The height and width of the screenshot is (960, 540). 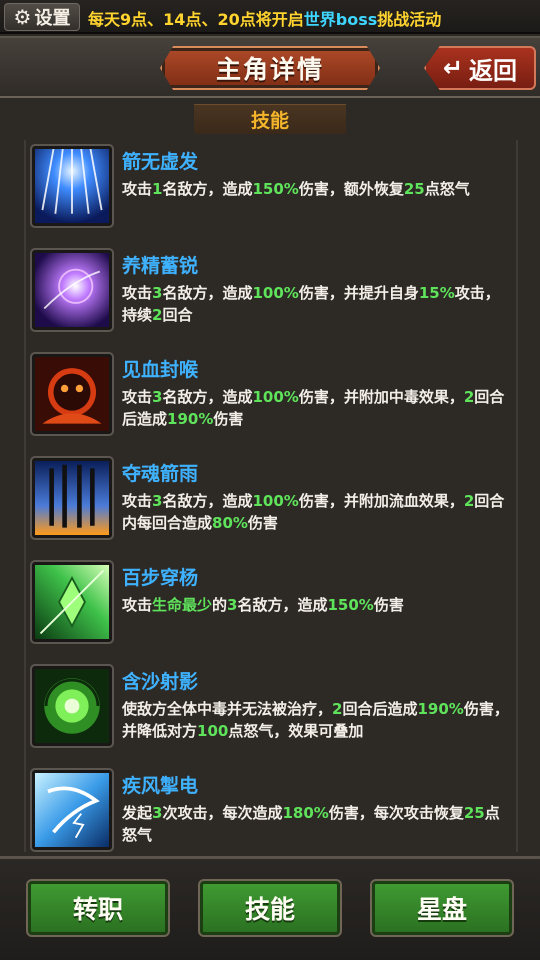 What do you see at coordinates (72, 498) in the screenshot?
I see `fire-arrows-icon` at bounding box center [72, 498].